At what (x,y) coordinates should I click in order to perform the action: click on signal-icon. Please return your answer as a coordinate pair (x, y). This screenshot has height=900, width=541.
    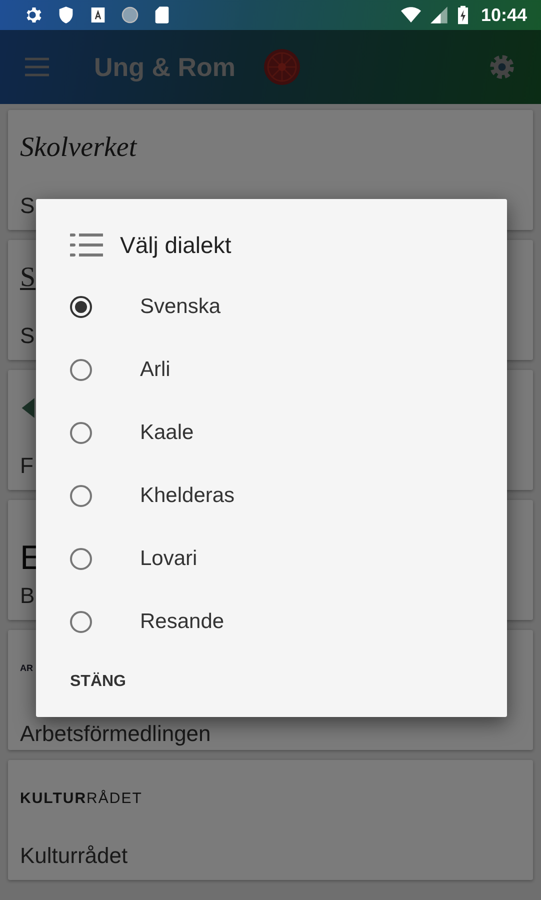
    Looking at the image, I should click on (438, 15).